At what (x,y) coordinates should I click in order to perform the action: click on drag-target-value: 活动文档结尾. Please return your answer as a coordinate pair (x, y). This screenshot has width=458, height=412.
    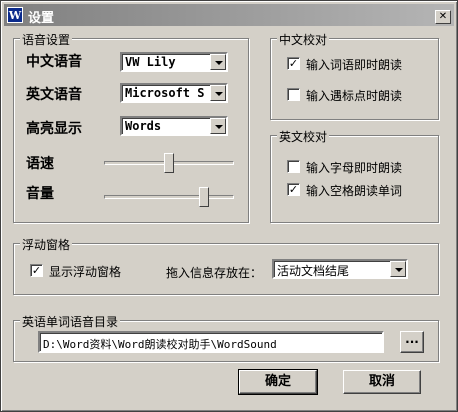
    Looking at the image, I should click on (313, 271).